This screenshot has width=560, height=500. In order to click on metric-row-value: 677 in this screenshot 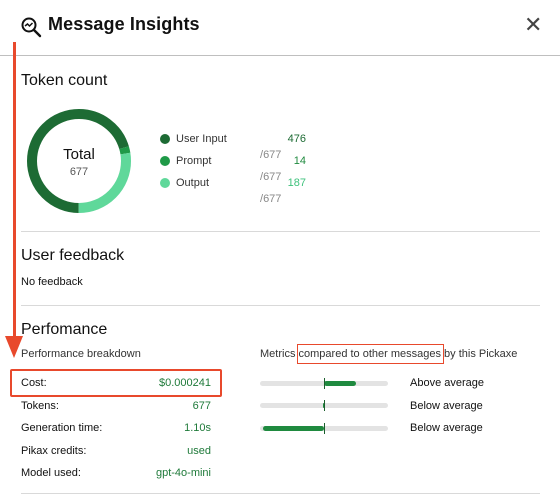, I will do `click(201, 406)`.